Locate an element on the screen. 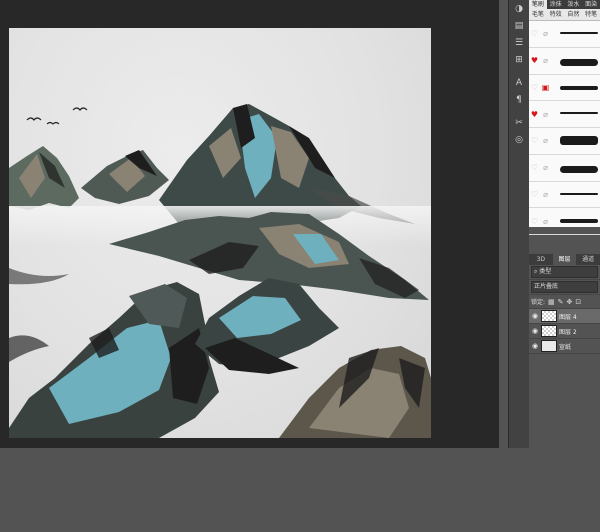 Image resolution: width=600 pixels, height=532 pixels. 3d-icon: ◎ is located at coordinates (519, 139).